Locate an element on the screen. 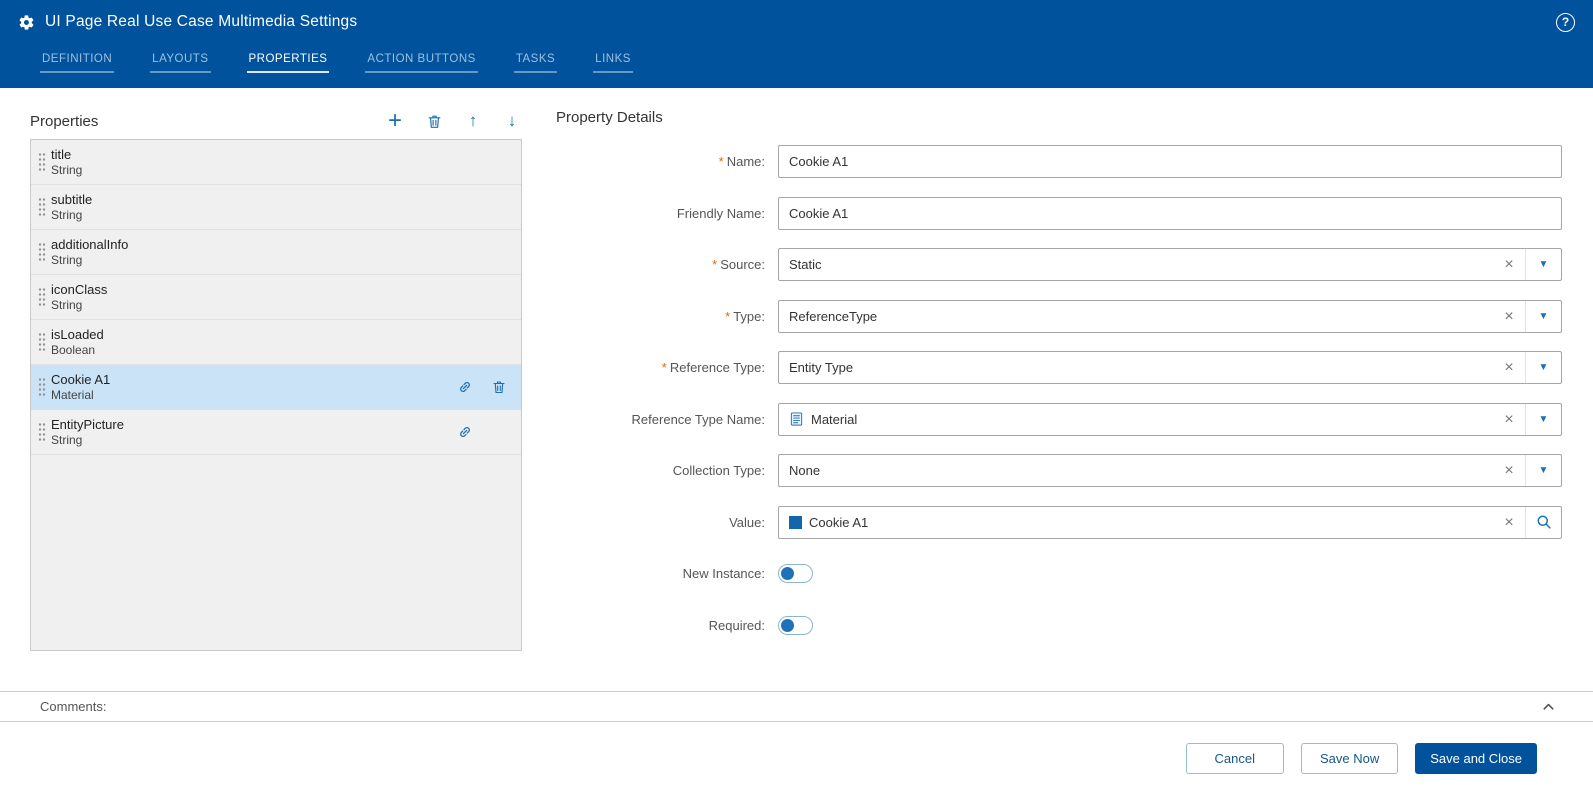  cancel-button: Cancel is located at coordinates (1234, 758).